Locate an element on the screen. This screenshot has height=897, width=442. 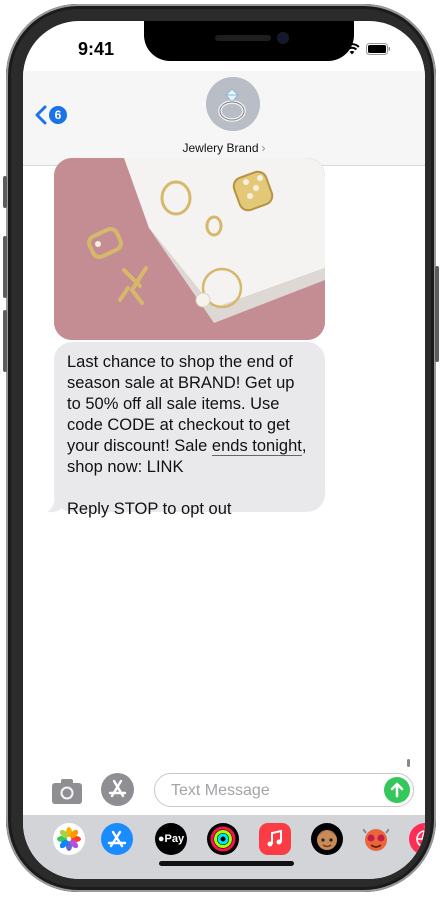
ring-icon is located at coordinates (233, 104).